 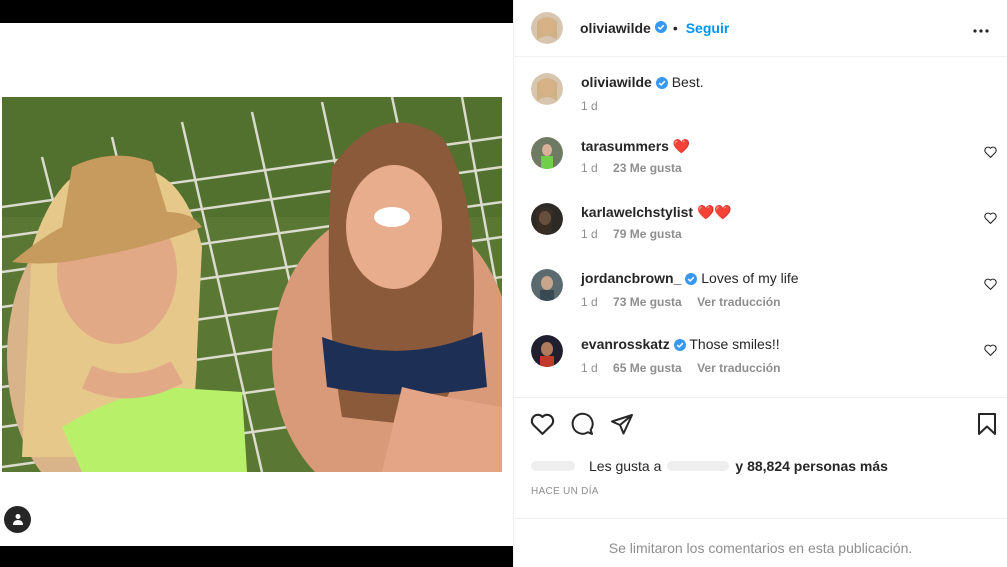 I want to click on caption-text: Best., so click(x=687, y=82).